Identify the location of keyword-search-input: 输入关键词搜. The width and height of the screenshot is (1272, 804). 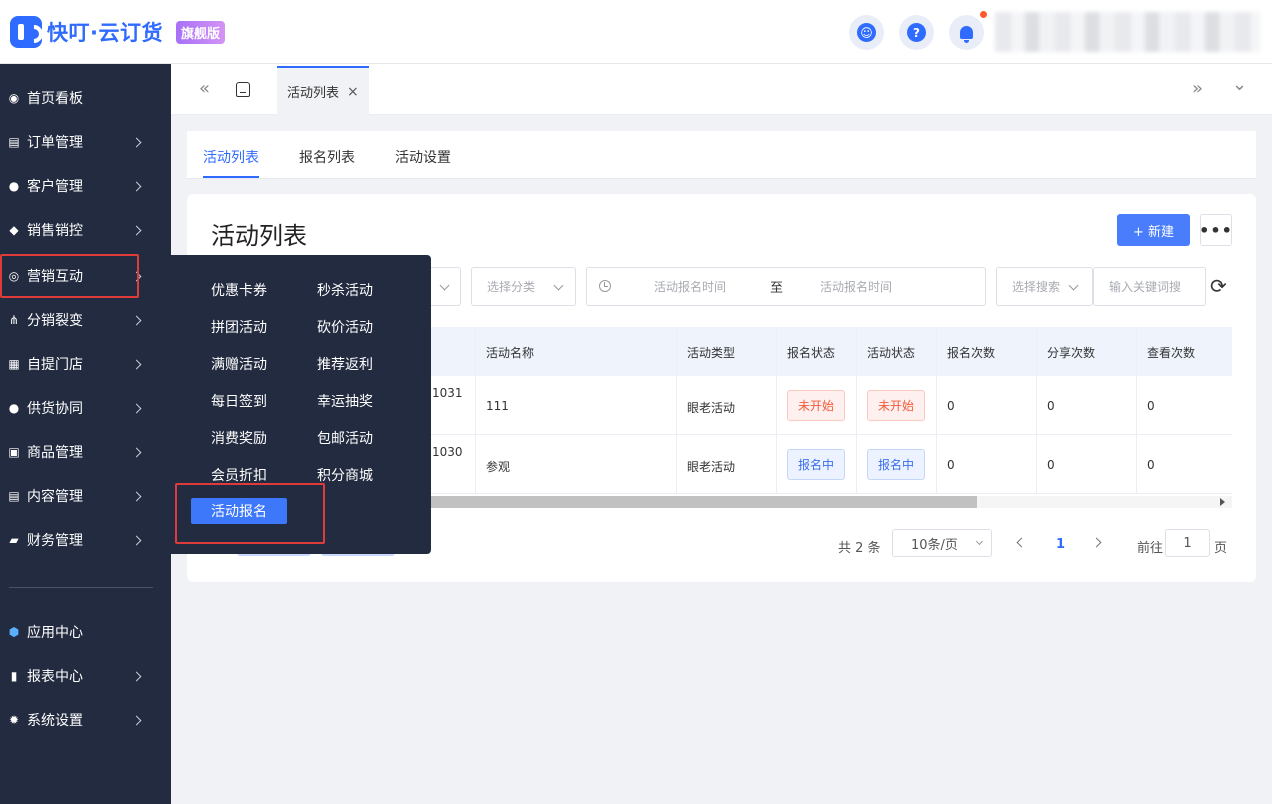
(1149, 286).